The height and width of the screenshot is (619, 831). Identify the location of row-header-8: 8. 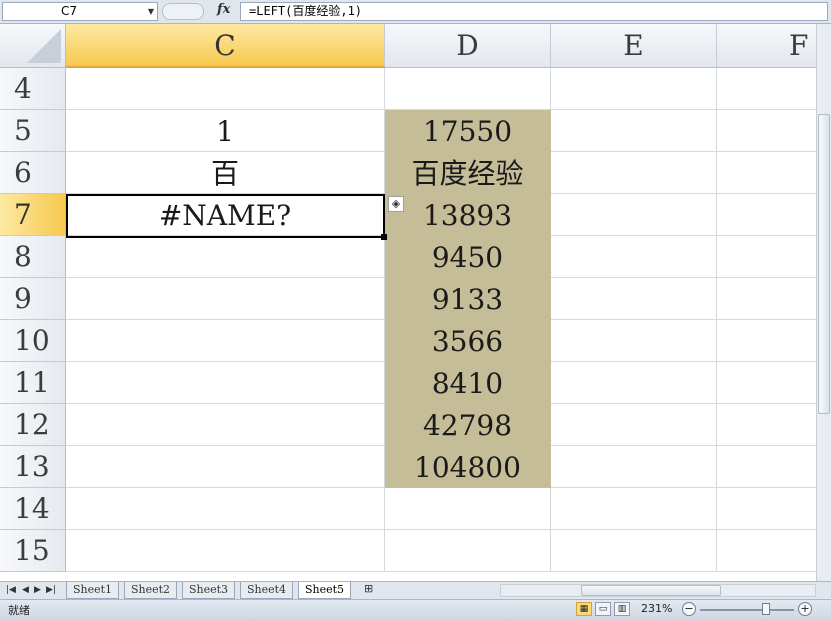
(33, 257).